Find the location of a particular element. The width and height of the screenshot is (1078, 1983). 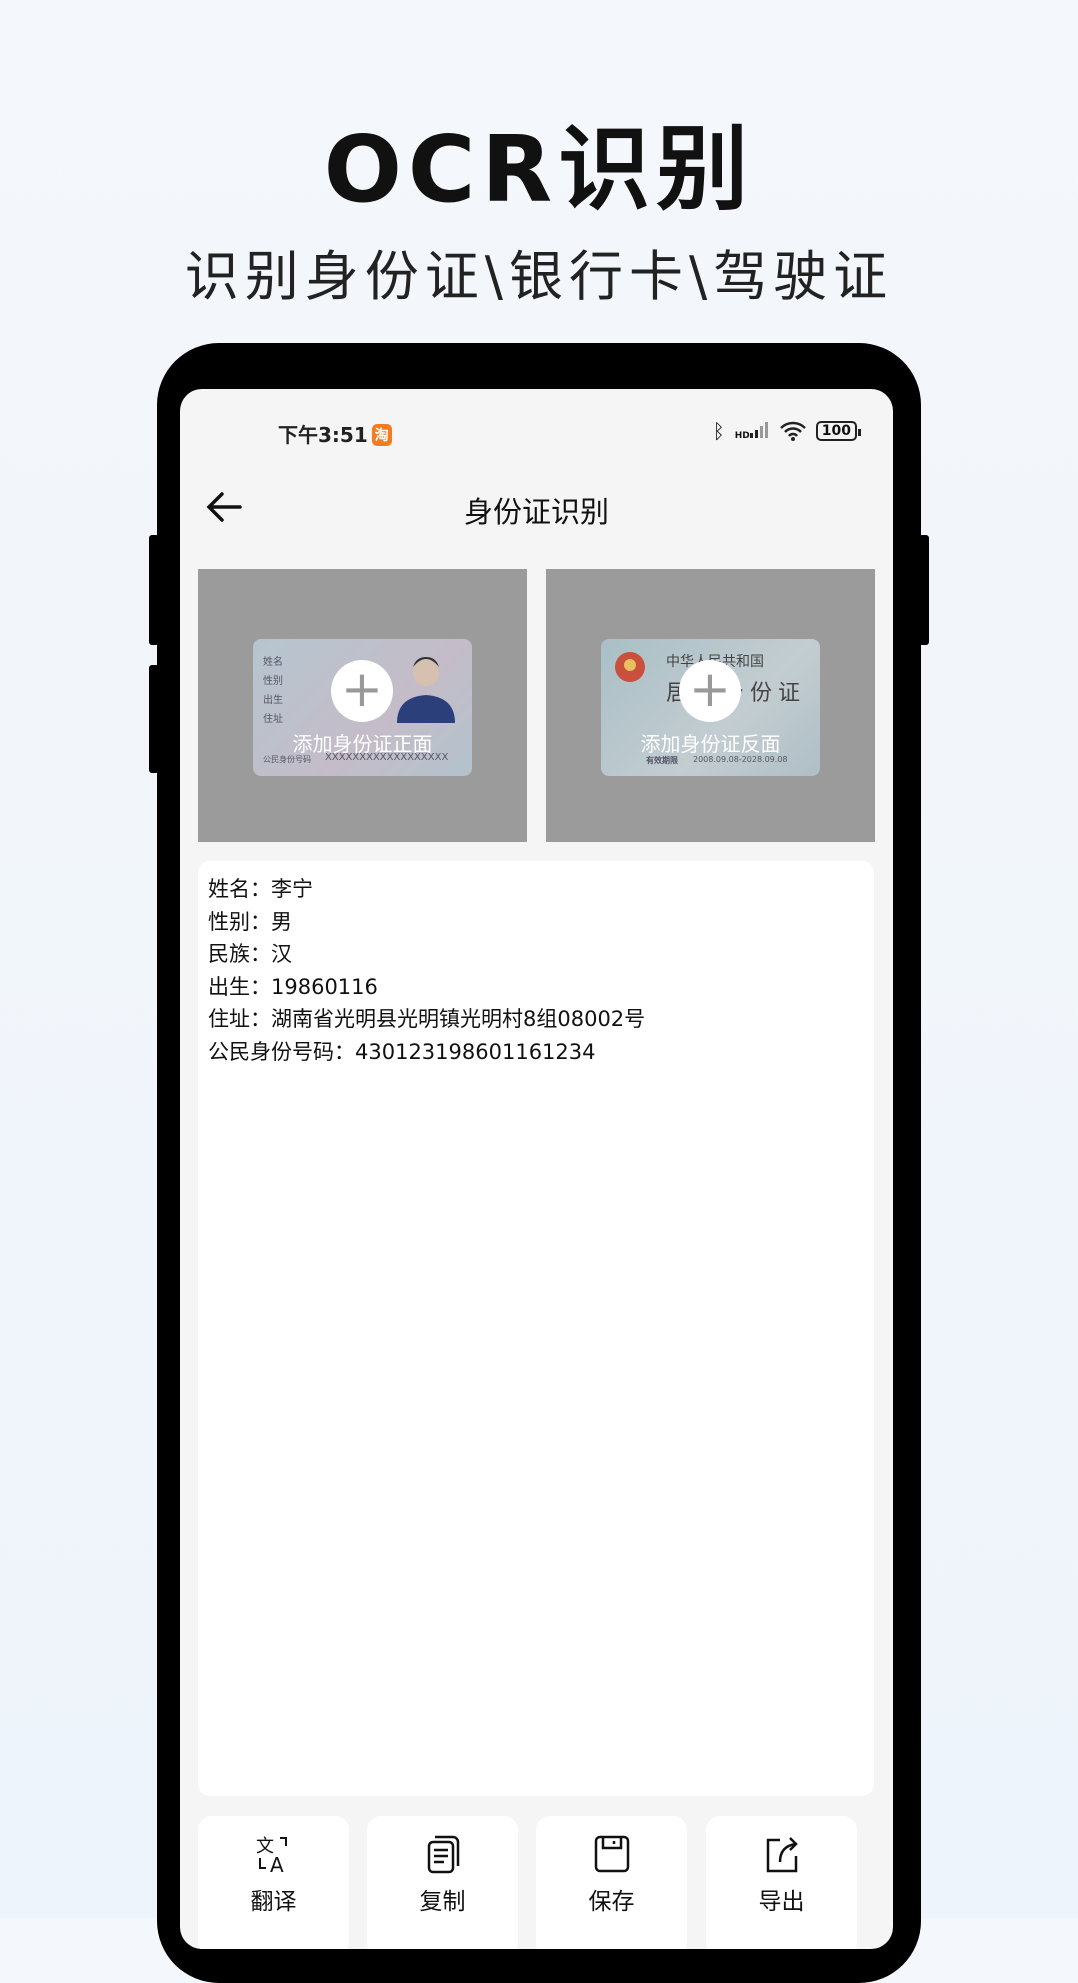

sample-label: 出生 is located at coordinates (273, 700).